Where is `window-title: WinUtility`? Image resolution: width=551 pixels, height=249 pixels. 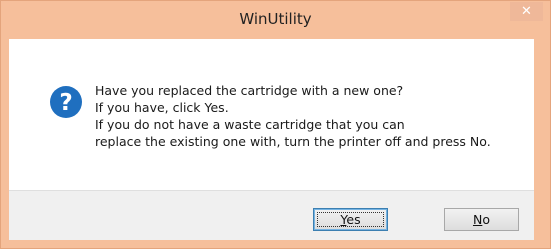
window-title: WinUtility is located at coordinates (275, 19).